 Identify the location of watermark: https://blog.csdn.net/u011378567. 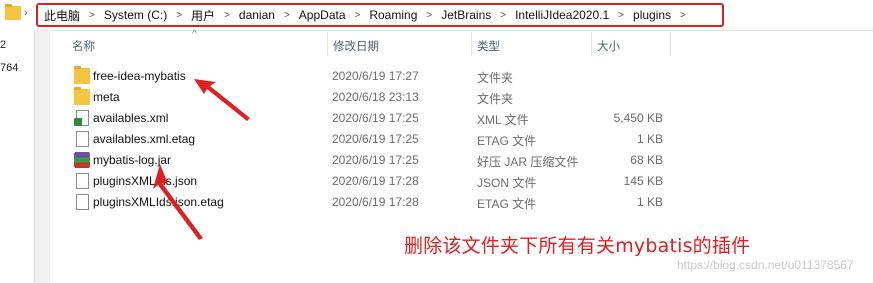
(765, 265).